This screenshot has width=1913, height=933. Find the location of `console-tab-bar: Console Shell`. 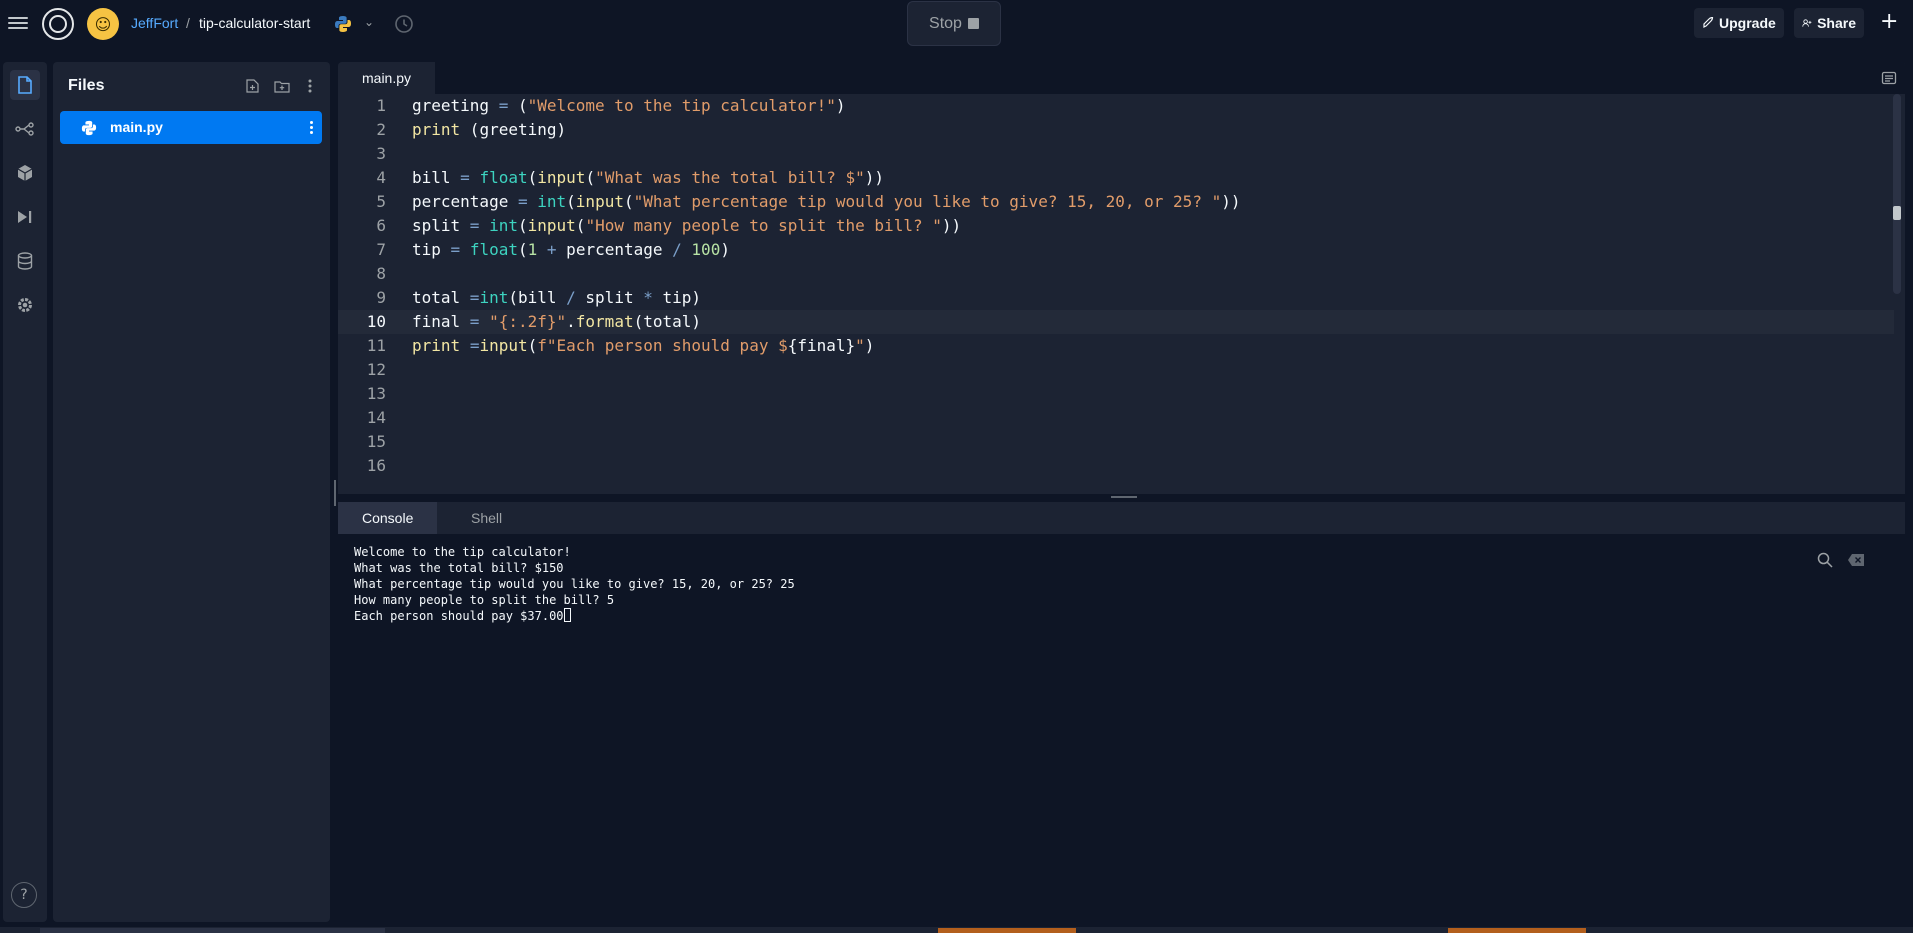

console-tab-bar: Console Shell is located at coordinates (1121, 518).